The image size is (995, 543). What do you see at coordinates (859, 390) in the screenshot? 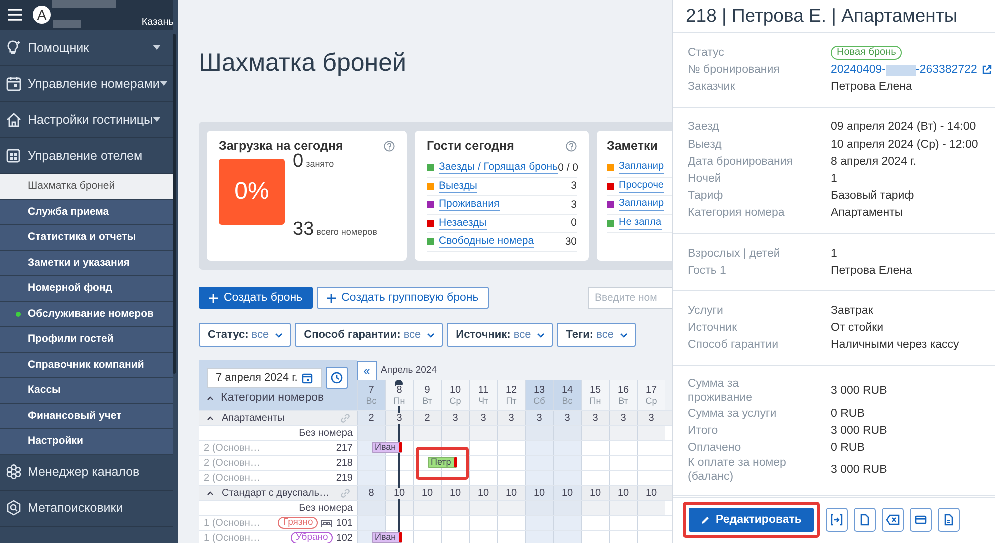
I see `field-value: 3 000 RUB` at bounding box center [859, 390].